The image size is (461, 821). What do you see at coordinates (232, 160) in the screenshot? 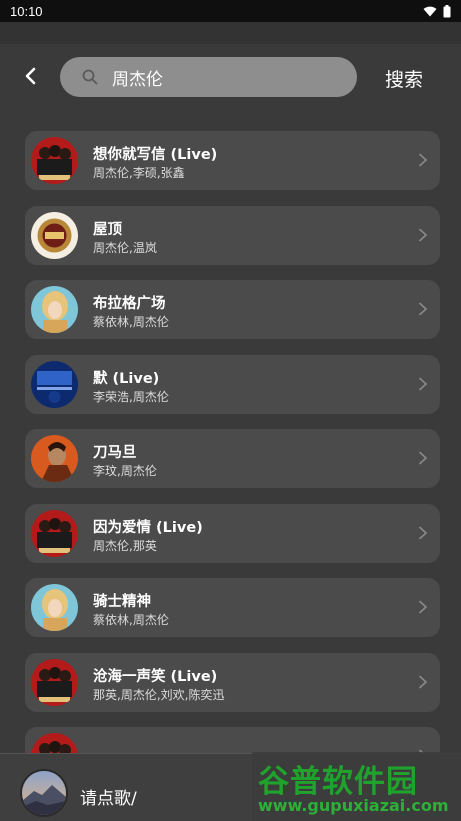
I see `song-item: 想你就写信 (Live) 周杰伦,李硕,张鑫` at bounding box center [232, 160].